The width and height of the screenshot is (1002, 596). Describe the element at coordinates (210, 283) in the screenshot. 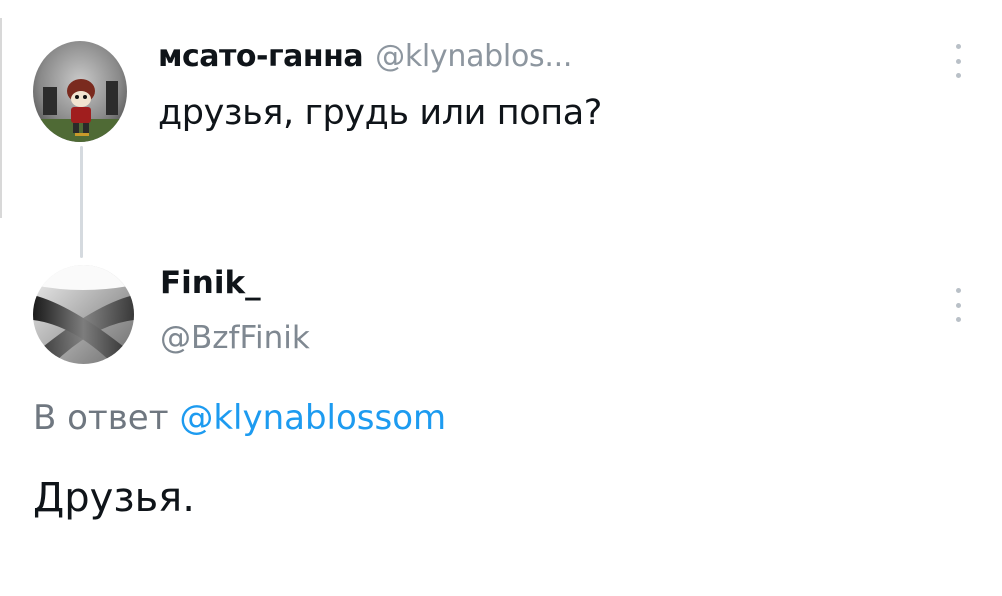

I see `reply-author-name: Finik_` at that location.